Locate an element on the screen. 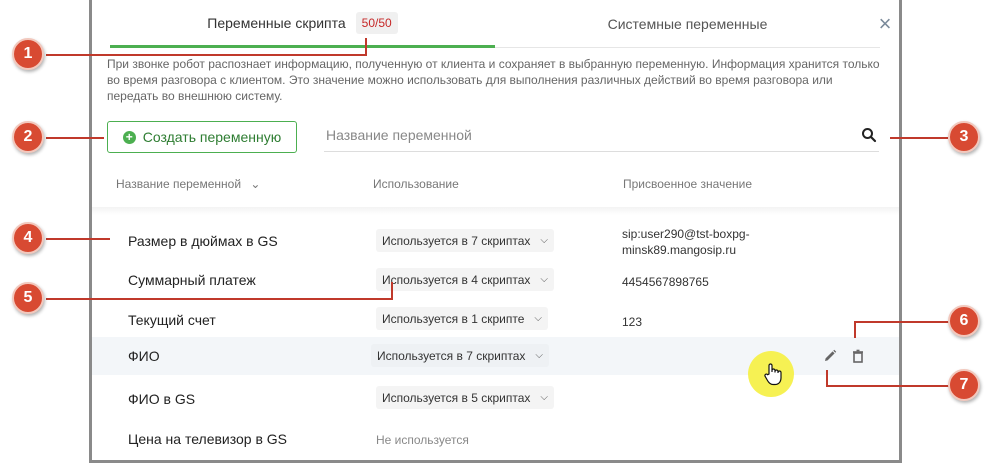  callout-marker-4: 4 is located at coordinates (28, 238).